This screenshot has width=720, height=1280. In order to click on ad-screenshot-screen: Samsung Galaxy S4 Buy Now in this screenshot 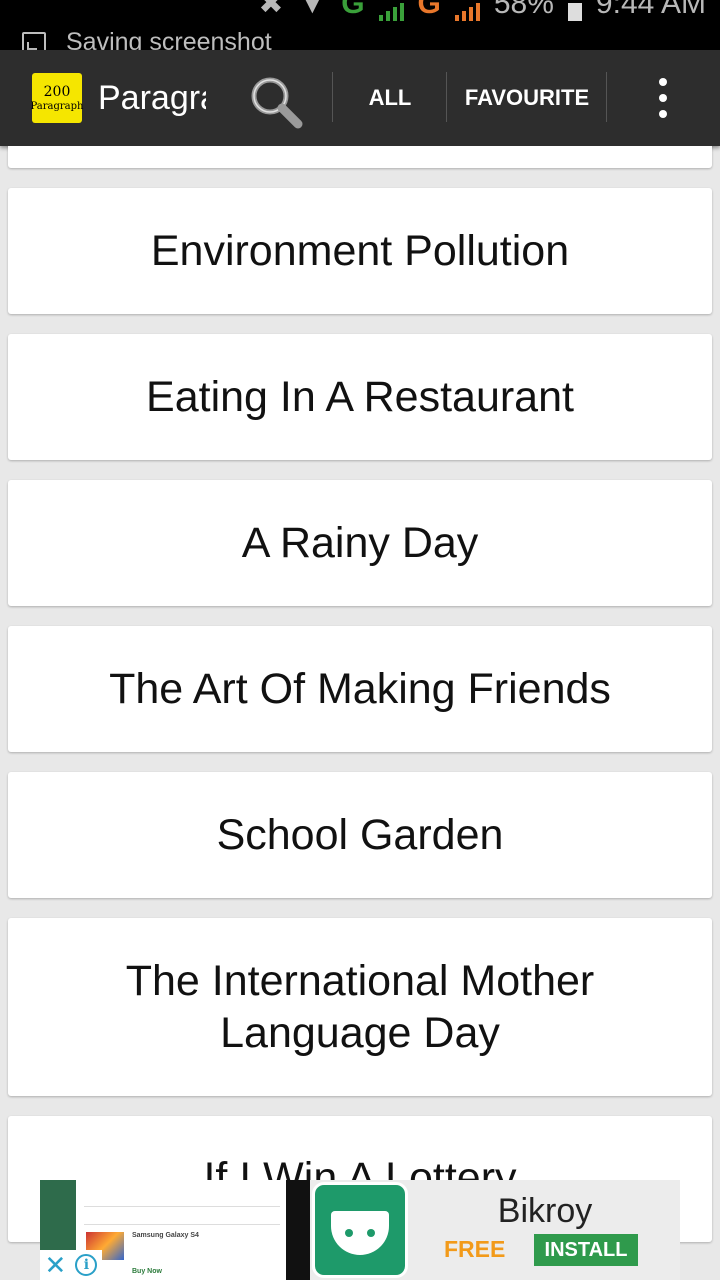, I will do `click(181, 1230)`.